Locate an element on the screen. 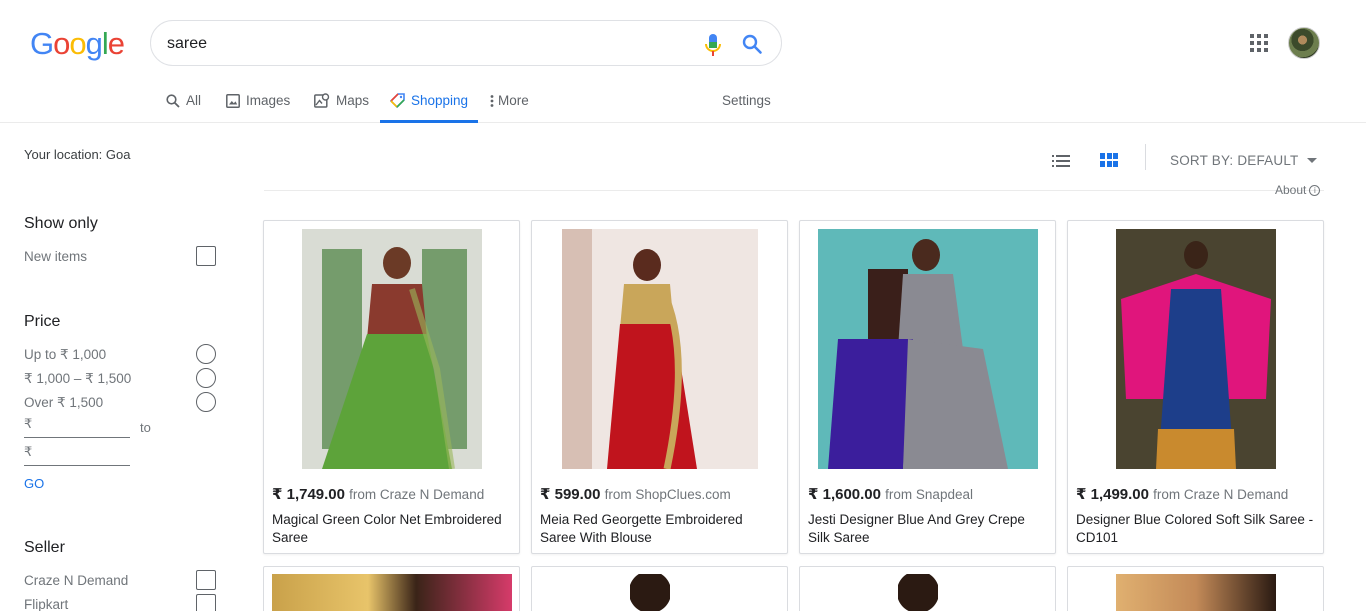  price-range-label: Up to ₹ 1,000 is located at coordinates (120, 356).